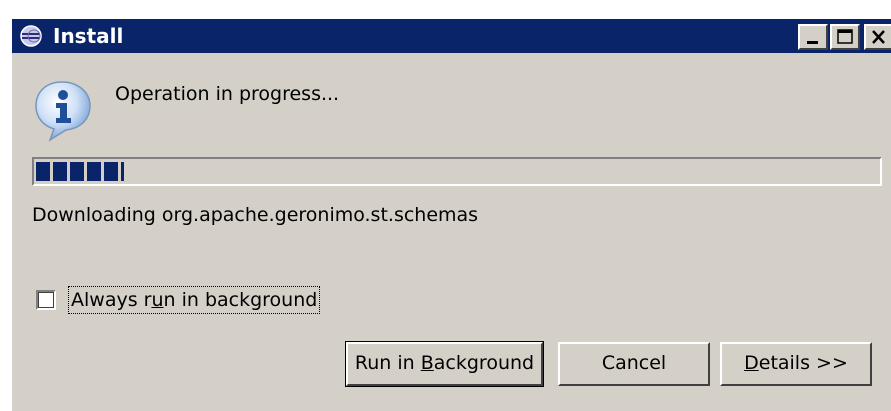  Describe the element at coordinates (80, 171) in the screenshot. I see `progress-fill` at that location.